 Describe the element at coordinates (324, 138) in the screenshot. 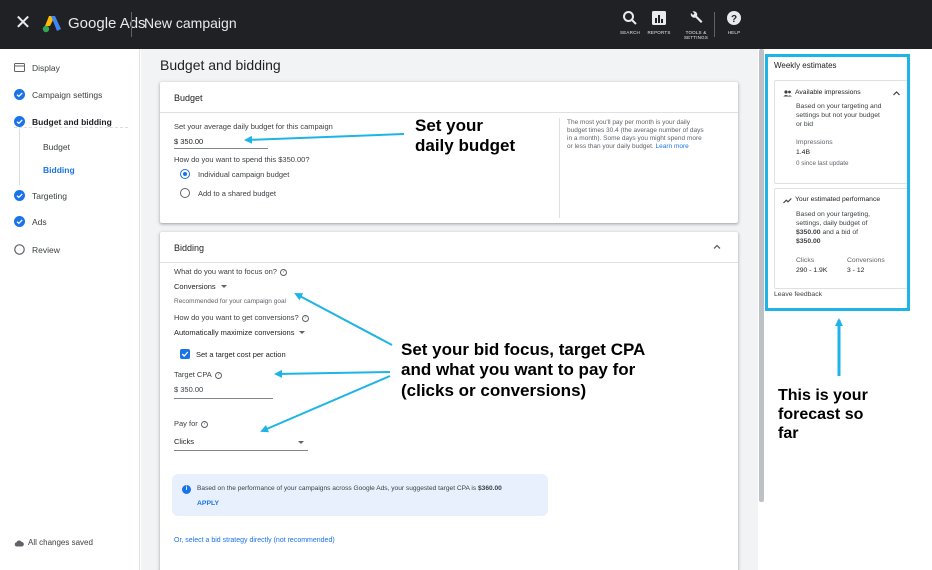

I see `arrow-to-budget` at that location.